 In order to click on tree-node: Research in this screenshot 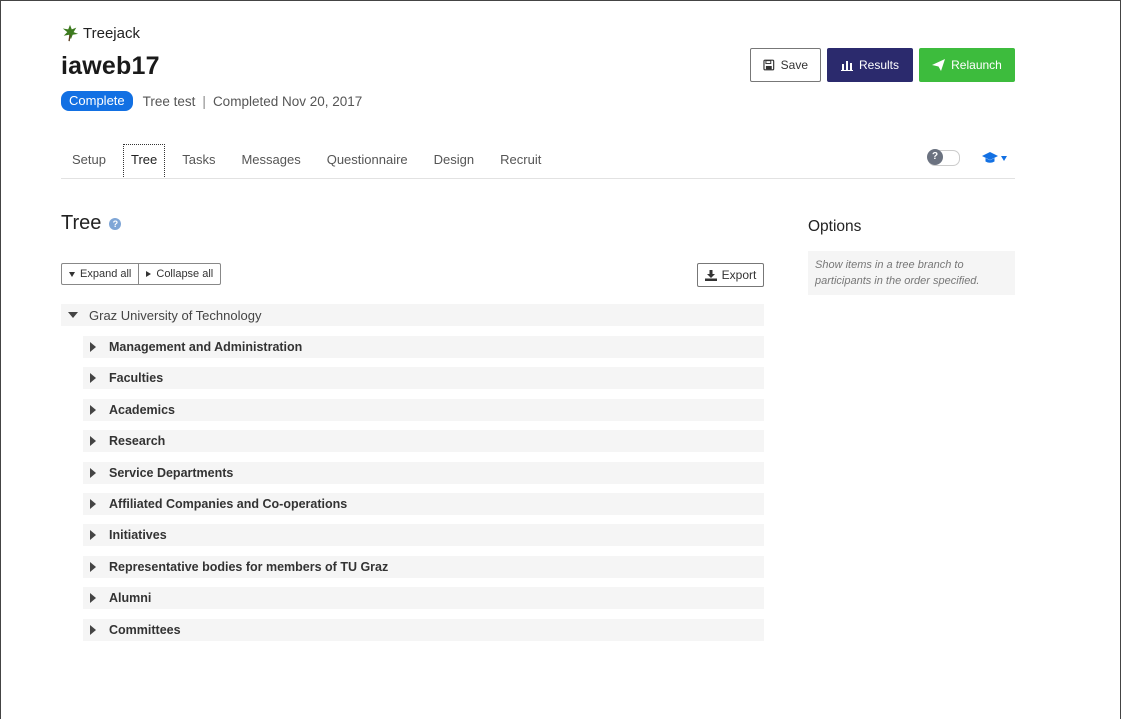, I will do `click(423, 441)`.